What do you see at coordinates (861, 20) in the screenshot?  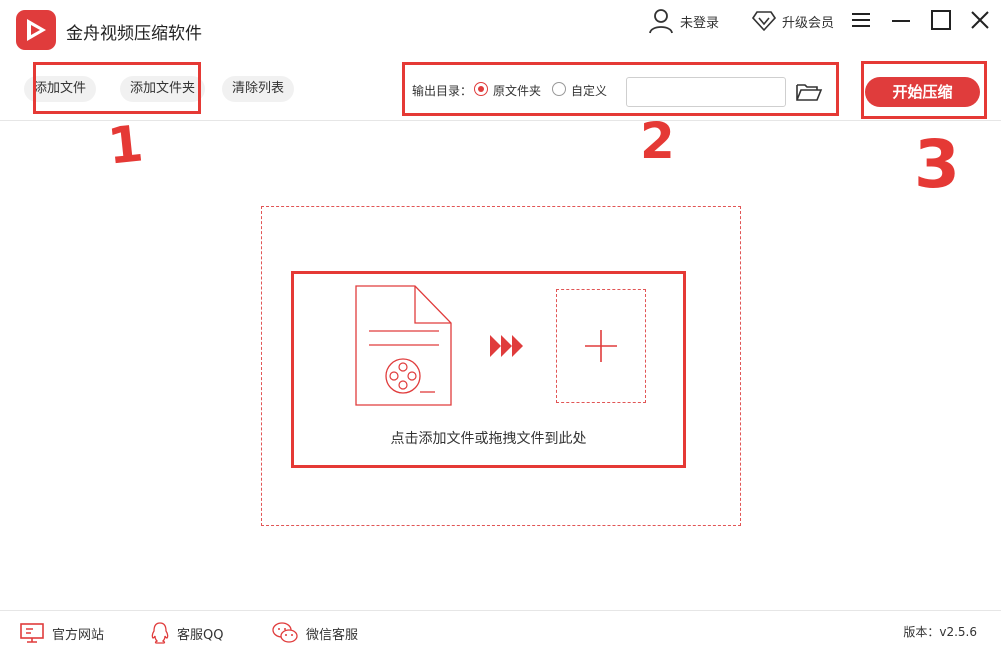 I see `menu-icon` at bounding box center [861, 20].